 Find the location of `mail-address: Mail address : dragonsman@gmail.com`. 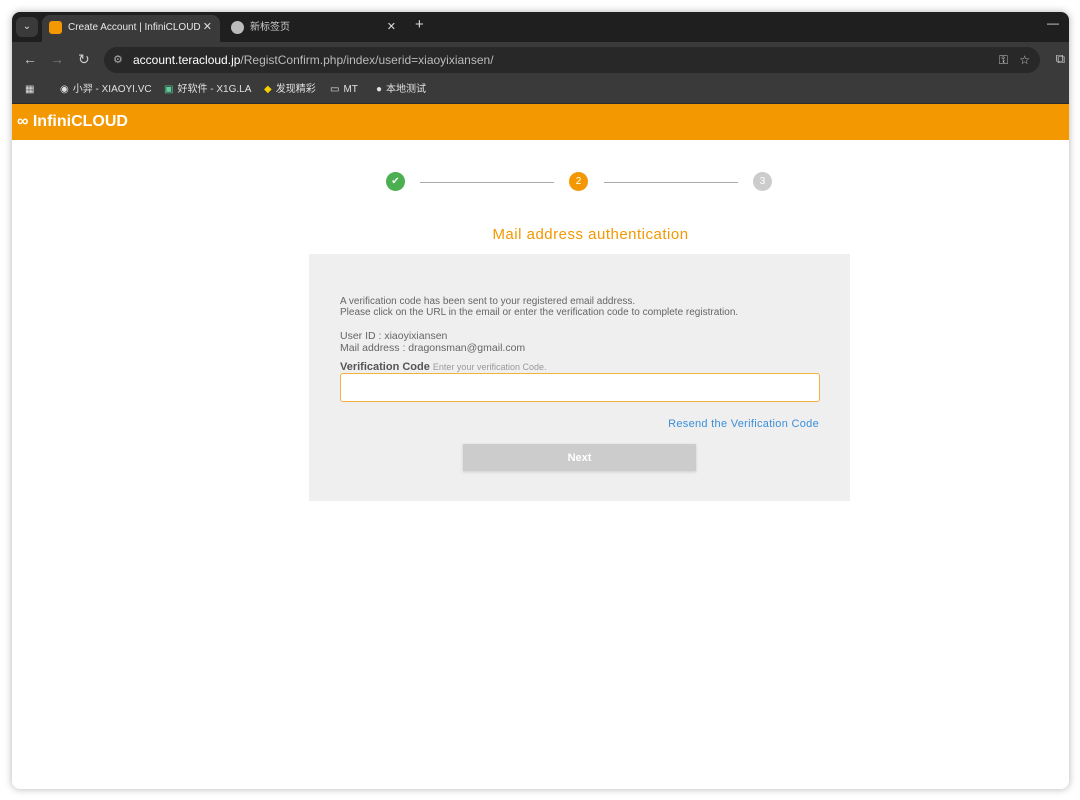

mail-address: Mail address : dragonsman@gmail.com is located at coordinates (433, 348).